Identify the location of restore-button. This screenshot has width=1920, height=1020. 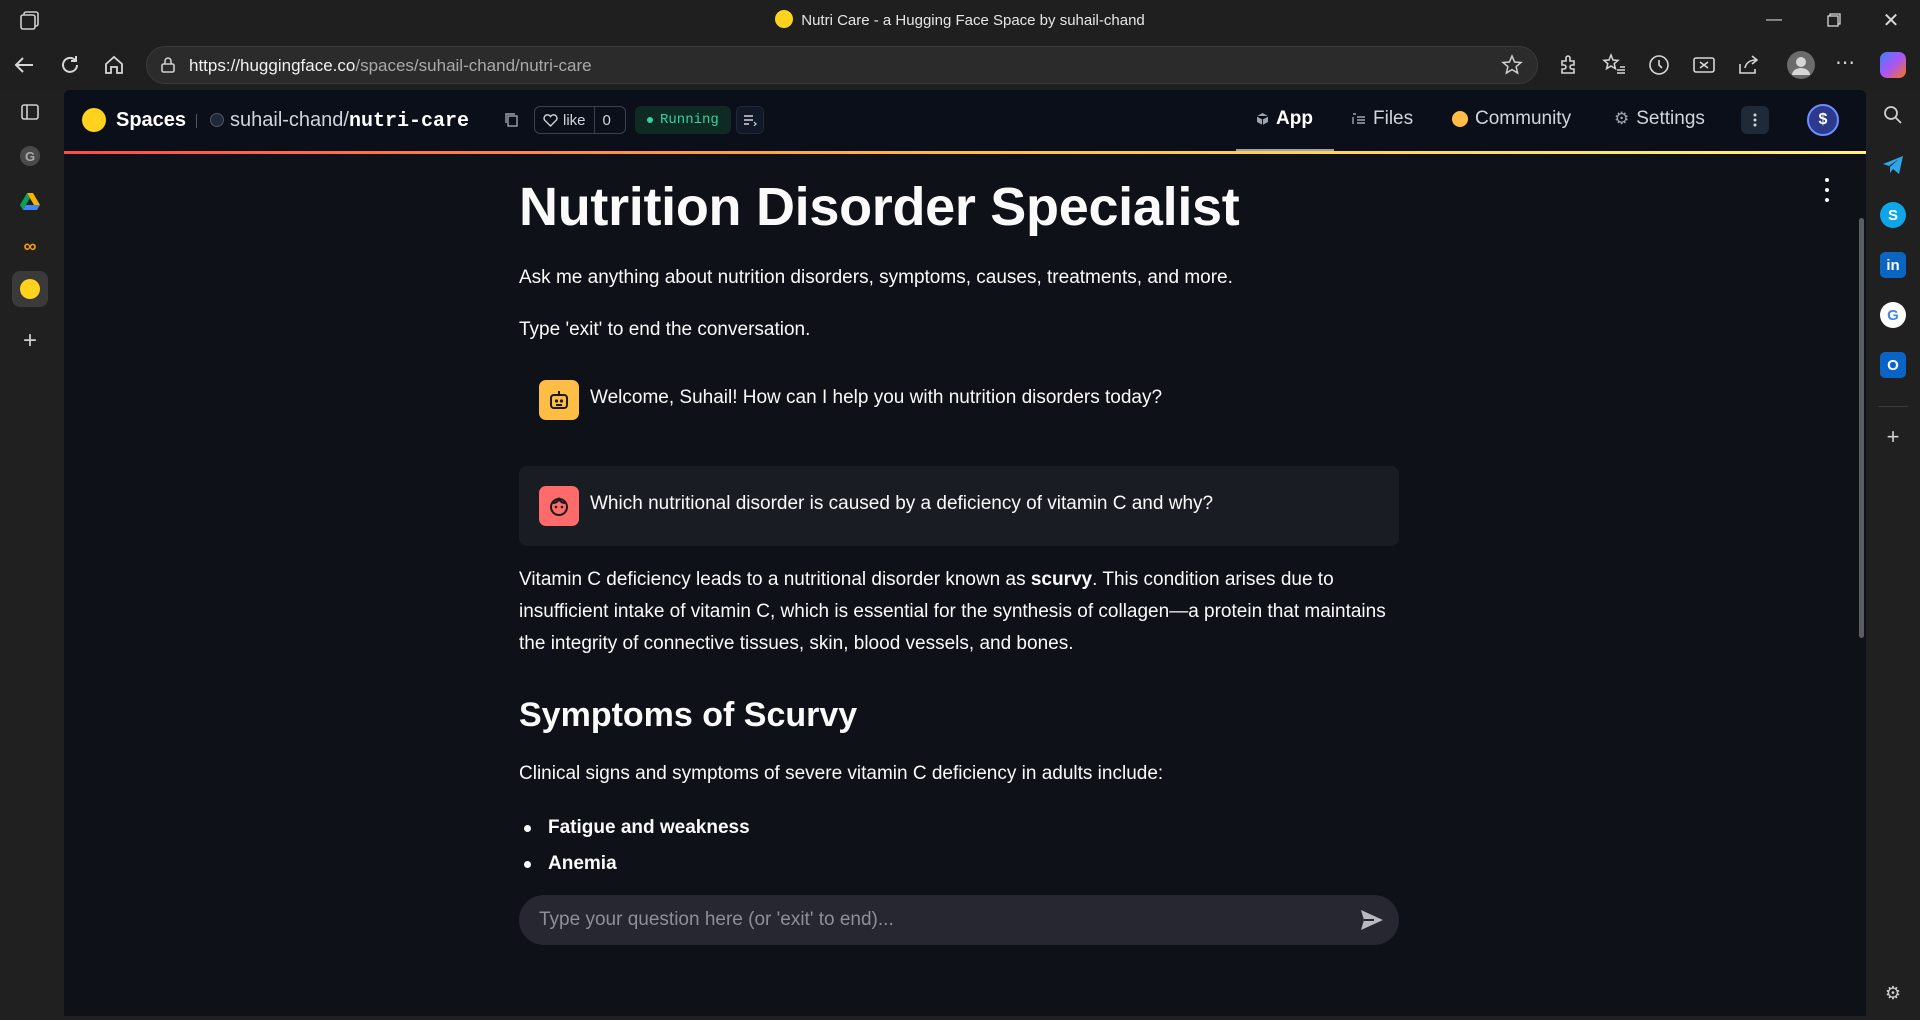
(1834, 20).